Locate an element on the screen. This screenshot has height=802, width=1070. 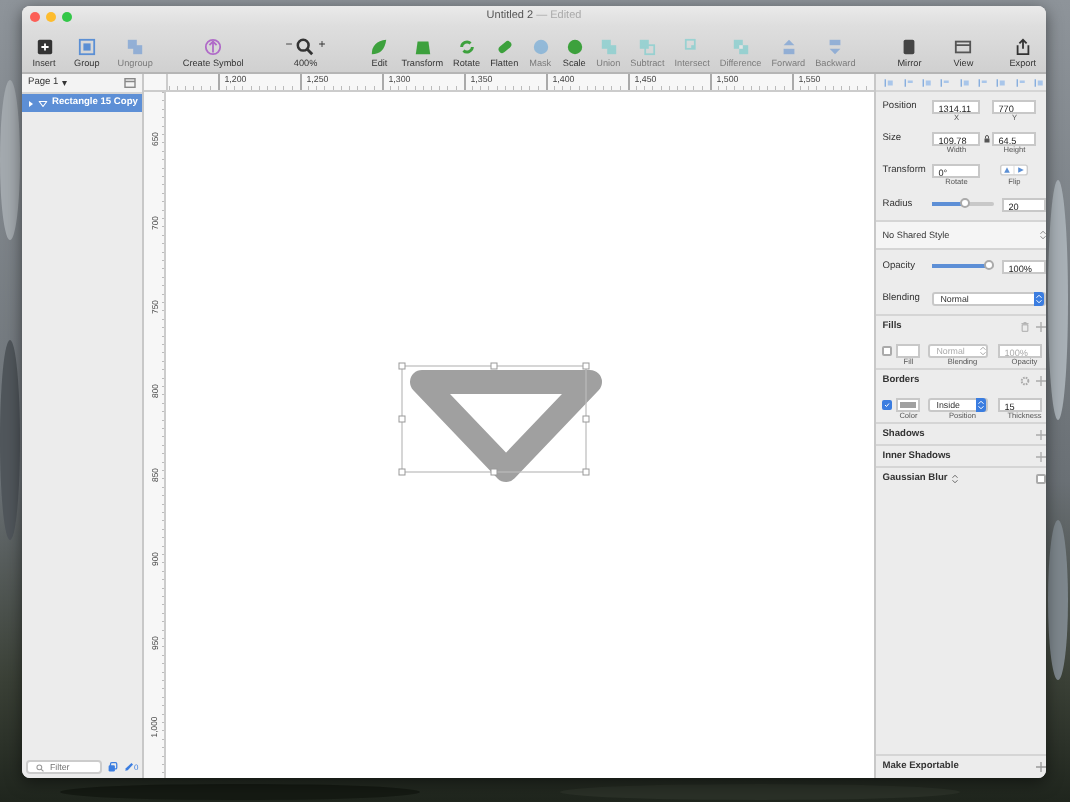
trash-icon is located at coordinates (1025, 326).